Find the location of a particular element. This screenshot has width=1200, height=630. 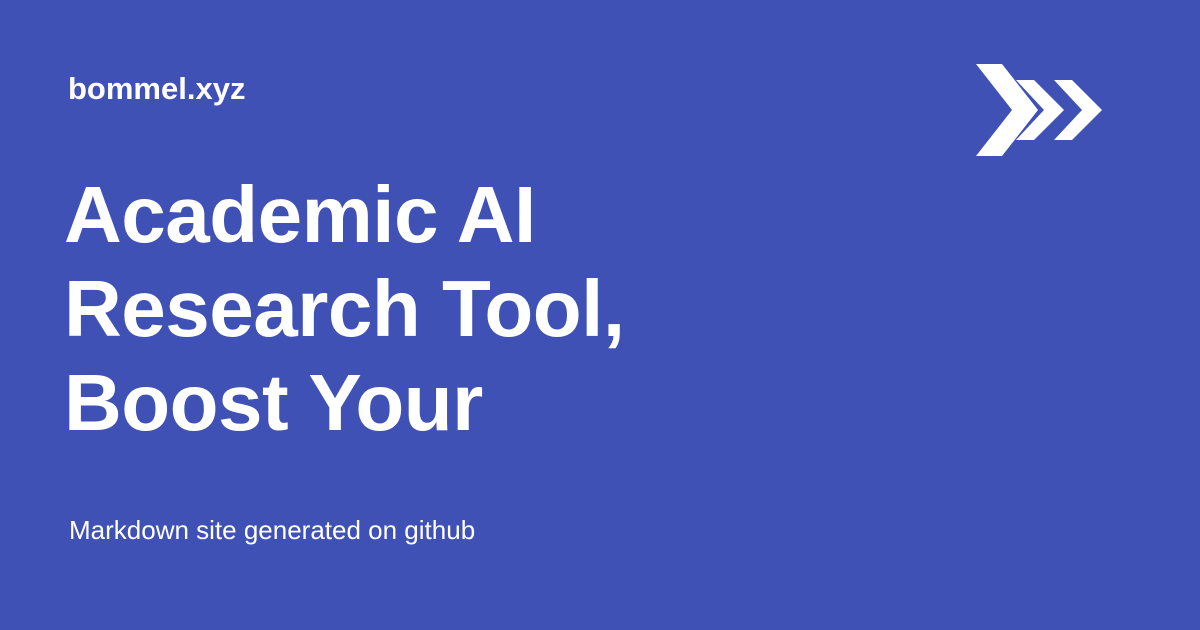

headline-line: Research Tool, is located at coordinates (344, 308).